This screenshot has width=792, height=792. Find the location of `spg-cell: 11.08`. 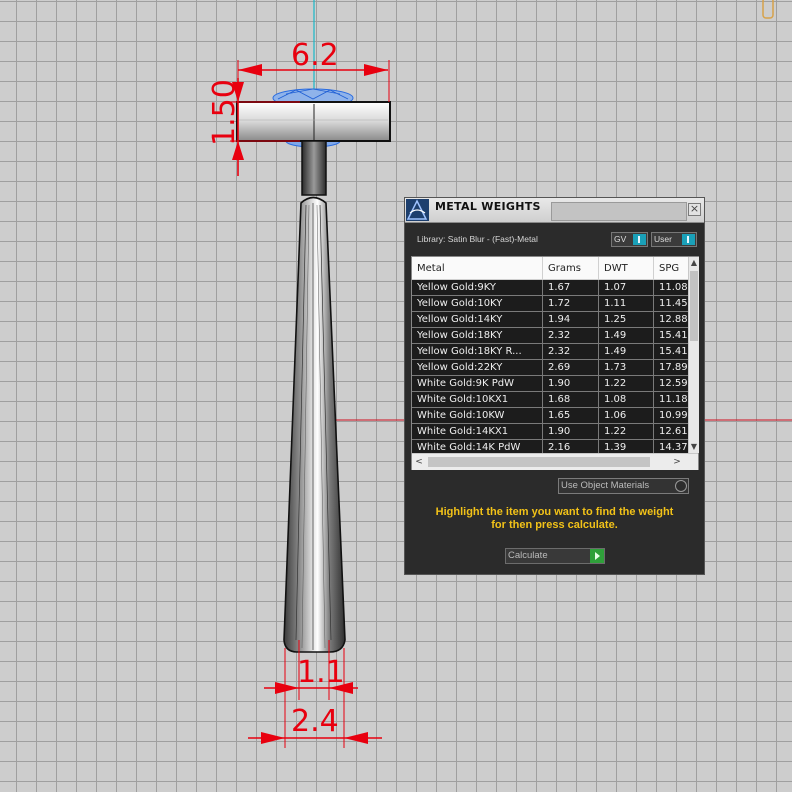

spg-cell: 11.08 is located at coordinates (670, 288).